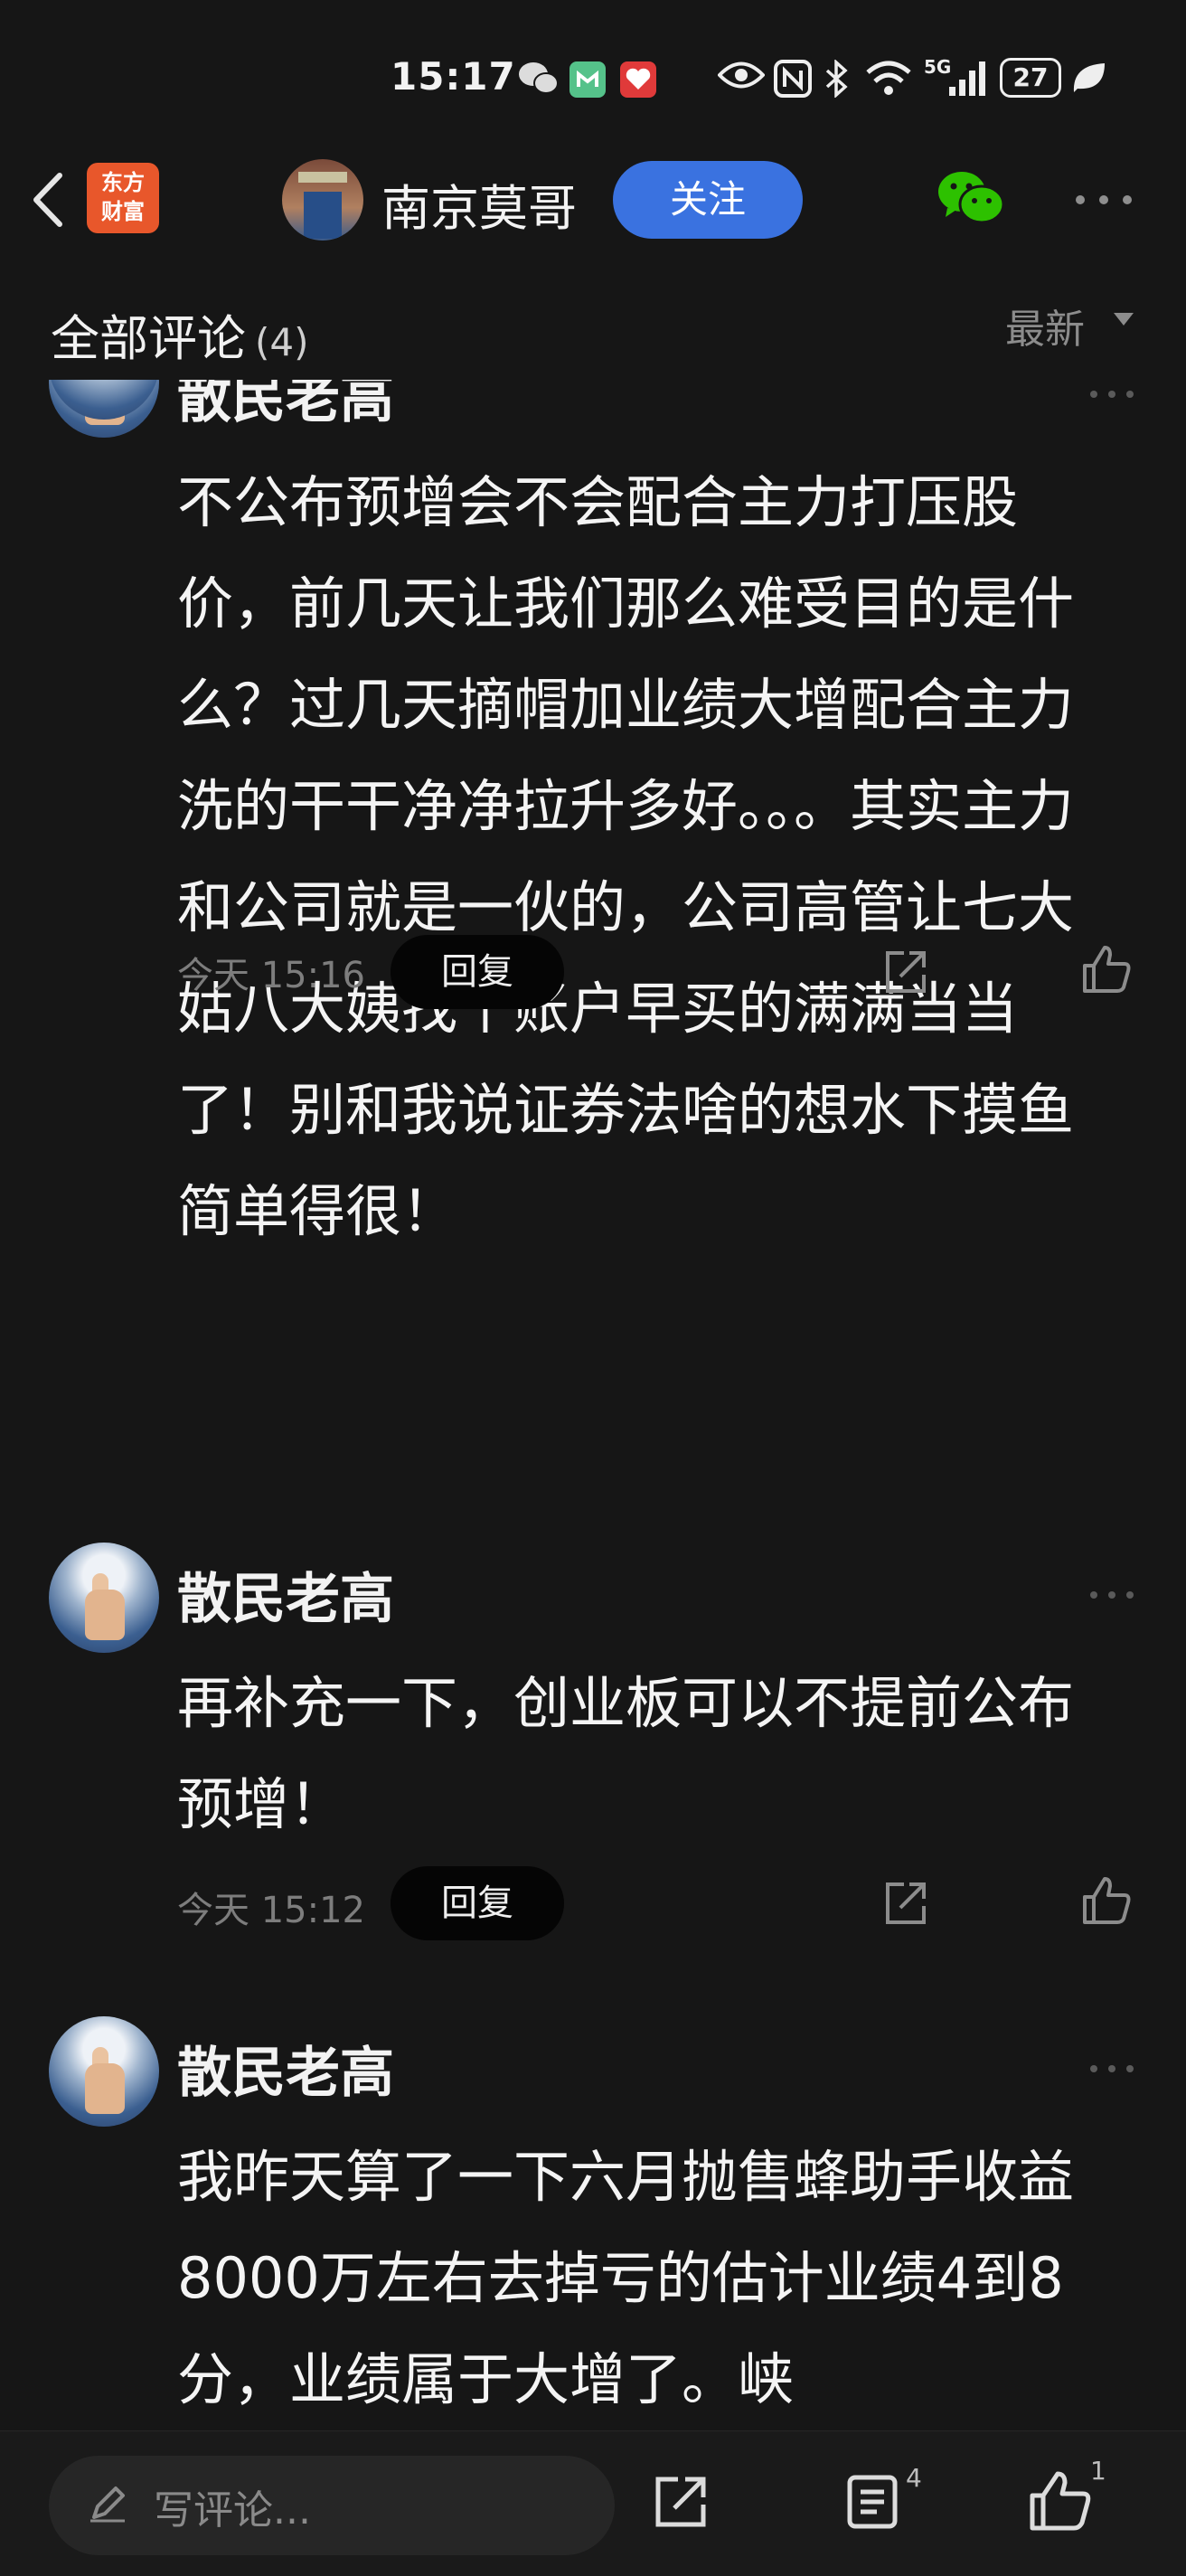 The image size is (1186, 2576). What do you see at coordinates (967, 78) in the screenshot?
I see `signal-icon` at bounding box center [967, 78].